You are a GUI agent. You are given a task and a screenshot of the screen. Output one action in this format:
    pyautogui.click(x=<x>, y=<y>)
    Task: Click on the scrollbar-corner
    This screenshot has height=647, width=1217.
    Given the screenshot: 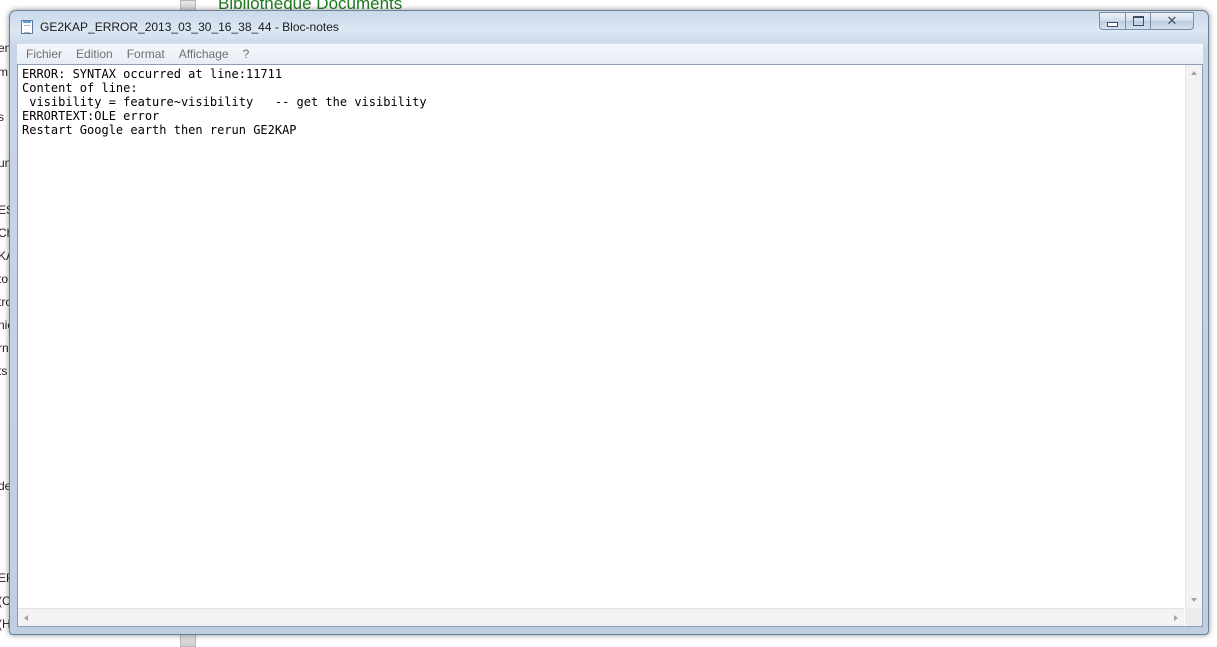 What is the action you would take?
    pyautogui.click(x=1193, y=617)
    